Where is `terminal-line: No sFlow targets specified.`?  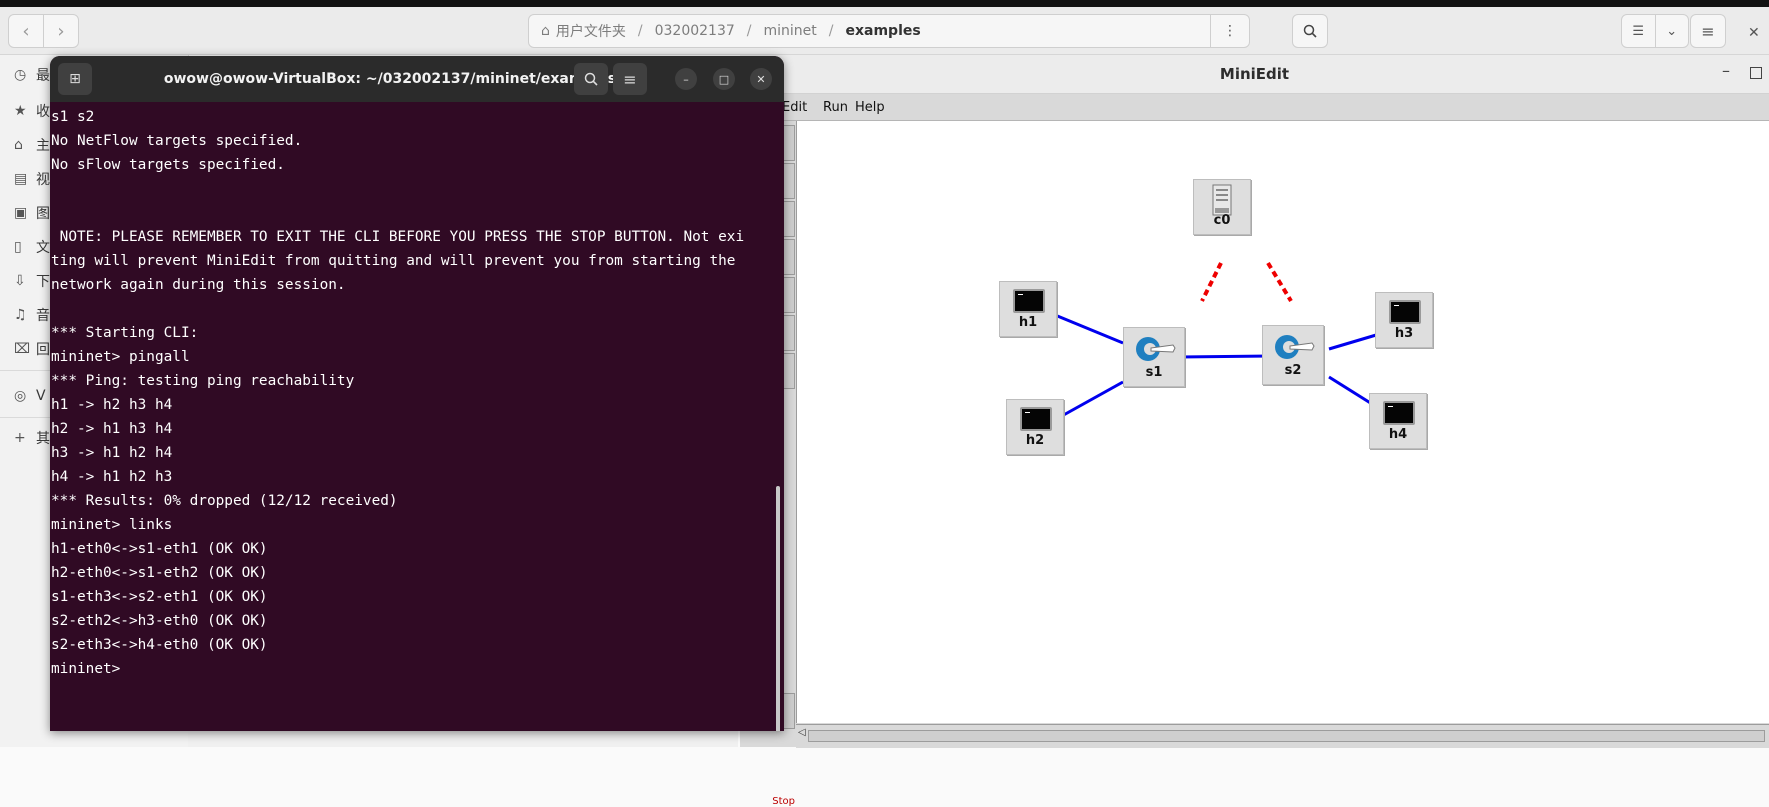
terminal-line: No sFlow targets specified. is located at coordinates (168, 165).